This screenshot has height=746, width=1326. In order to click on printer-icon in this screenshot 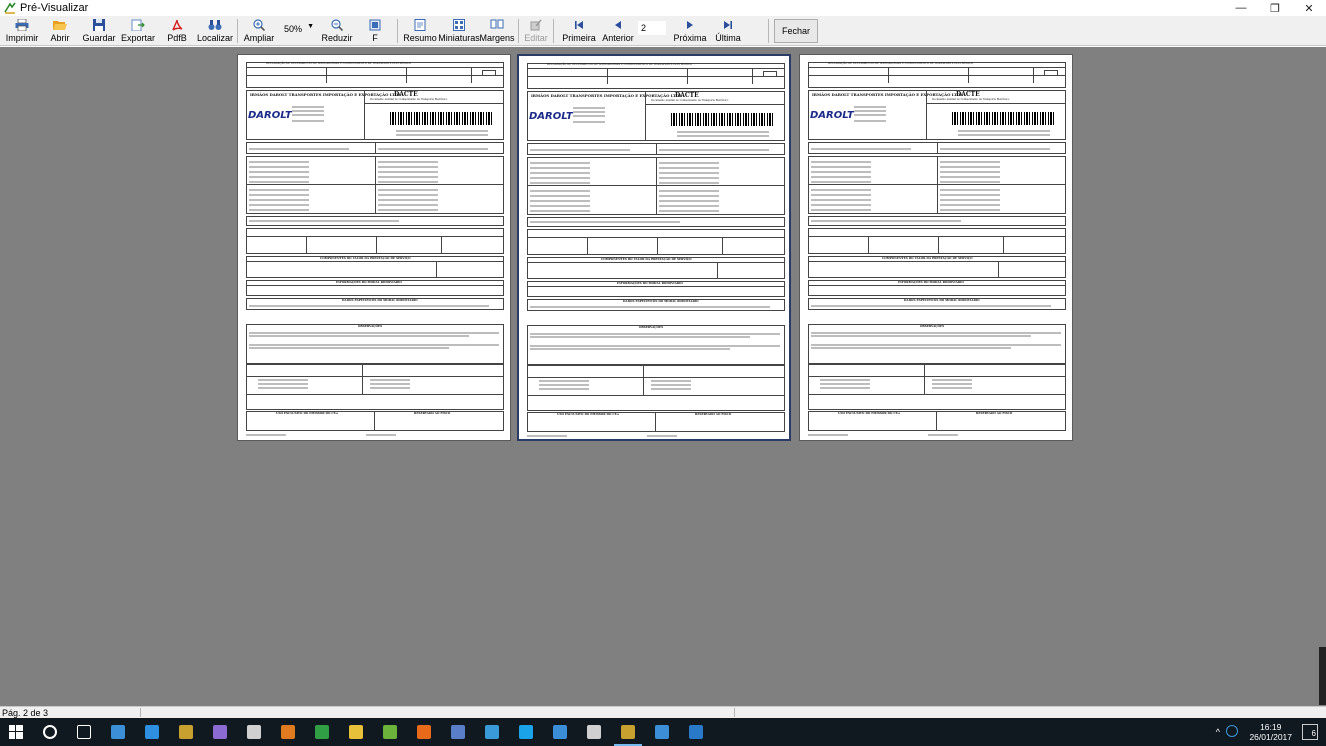, I will do `click(22, 25)`.